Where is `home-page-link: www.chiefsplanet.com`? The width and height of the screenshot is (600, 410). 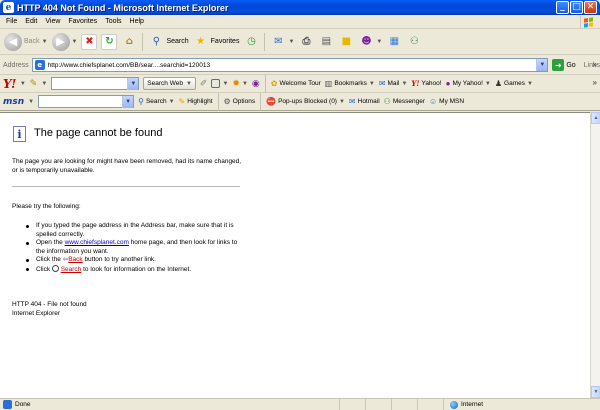
home-page-link: www.chiefsplanet.com is located at coordinates (97, 242).